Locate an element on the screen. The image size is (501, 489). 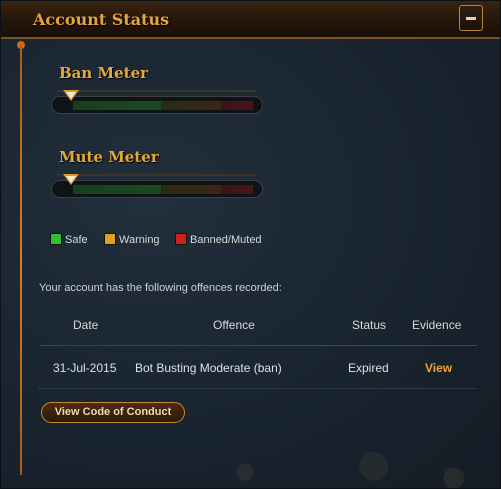
table-header-divider is located at coordinates (258, 345).